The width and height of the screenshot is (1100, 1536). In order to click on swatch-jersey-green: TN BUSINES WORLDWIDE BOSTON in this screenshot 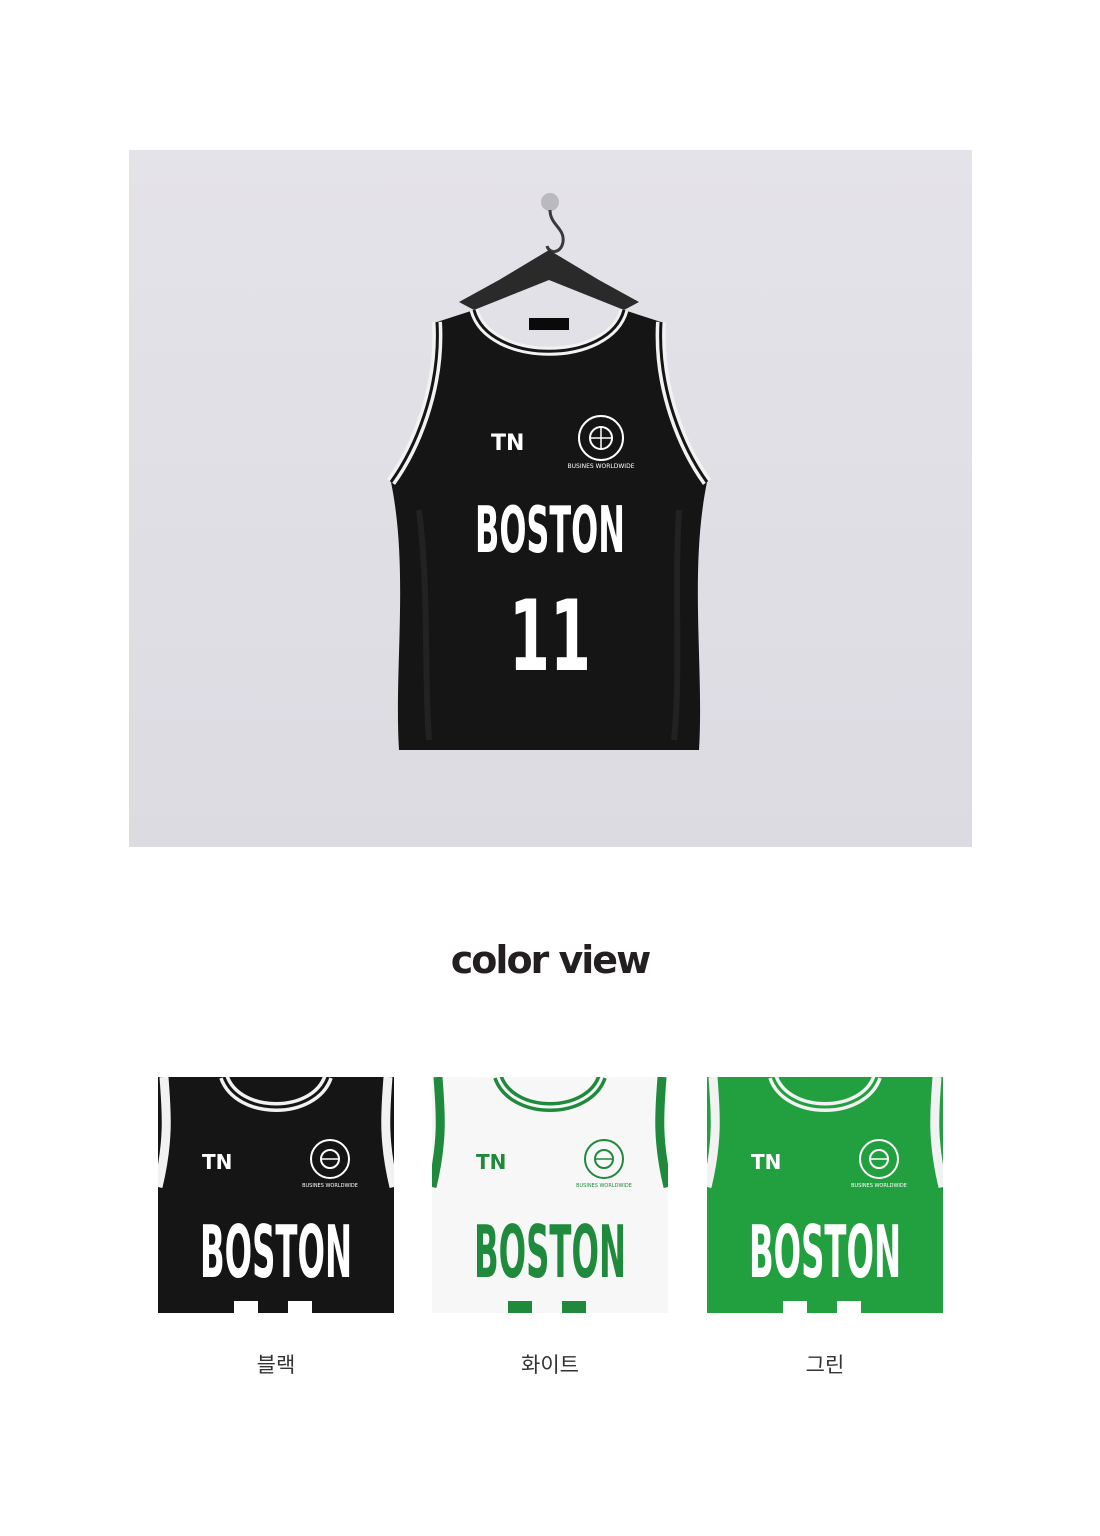, I will do `click(825, 1195)`.